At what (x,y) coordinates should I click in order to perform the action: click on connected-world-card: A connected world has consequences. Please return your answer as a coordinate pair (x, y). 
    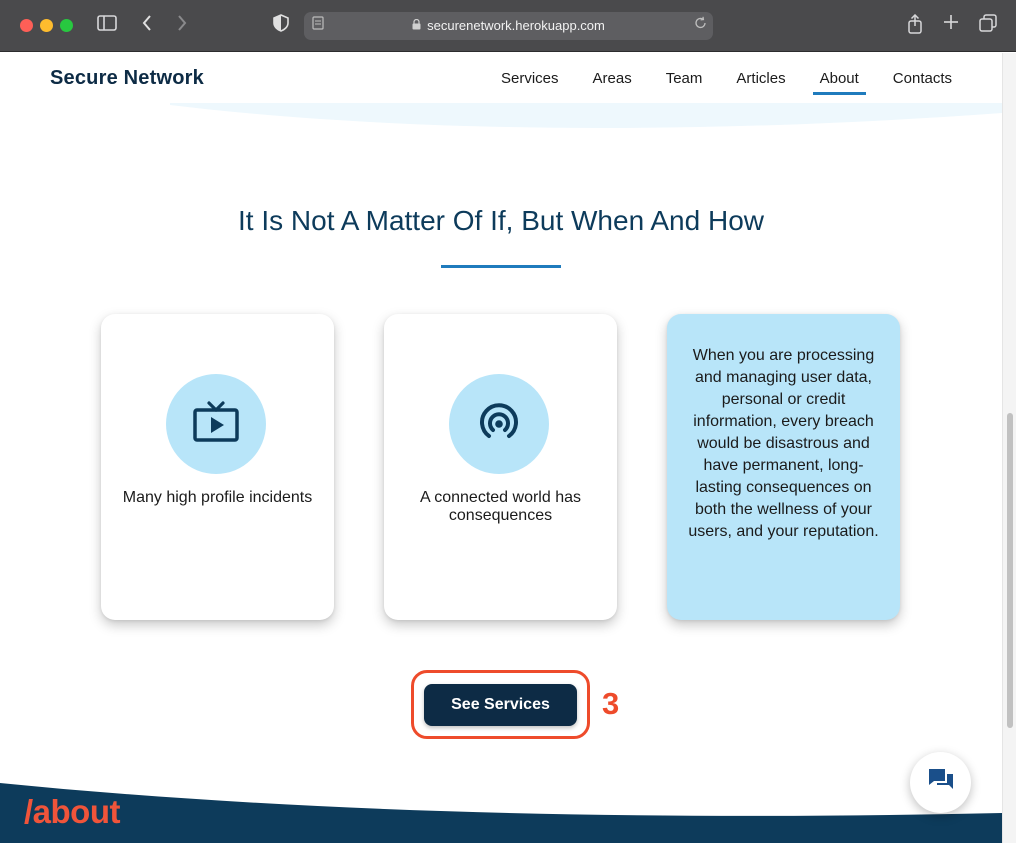
    Looking at the image, I should click on (500, 467).